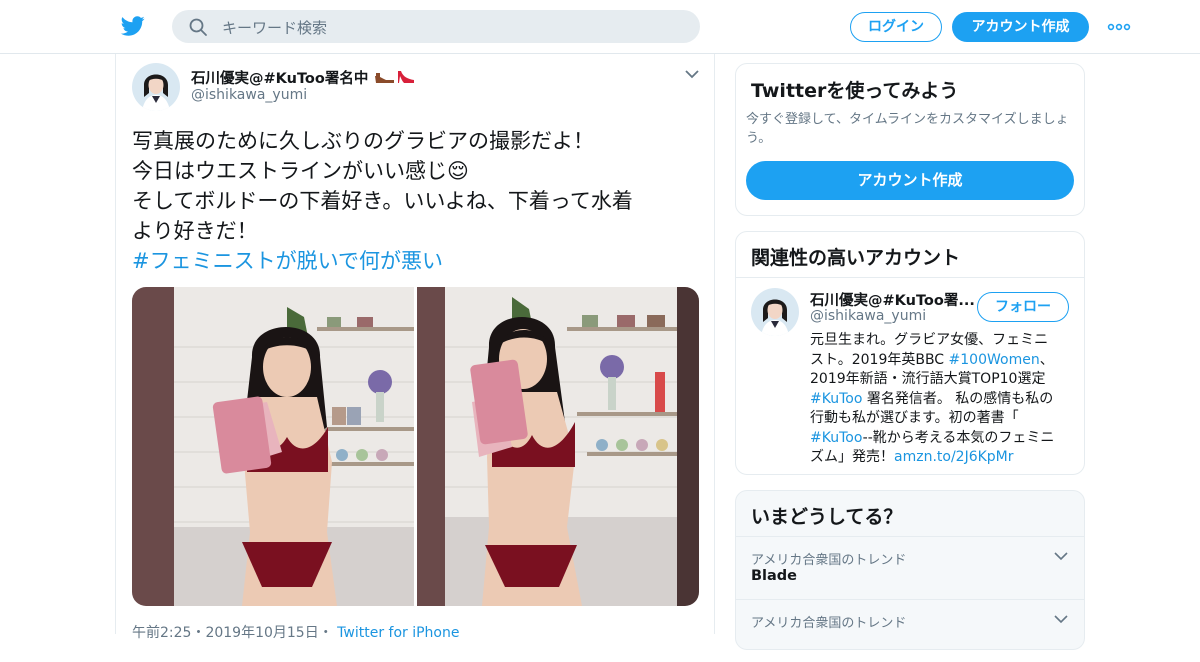  What do you see at coordinates (932, 437) in the screenshot?
I see `bio-line: #KuToo--靴から考える本気のフェミニ` at bounding box center [932, 437].